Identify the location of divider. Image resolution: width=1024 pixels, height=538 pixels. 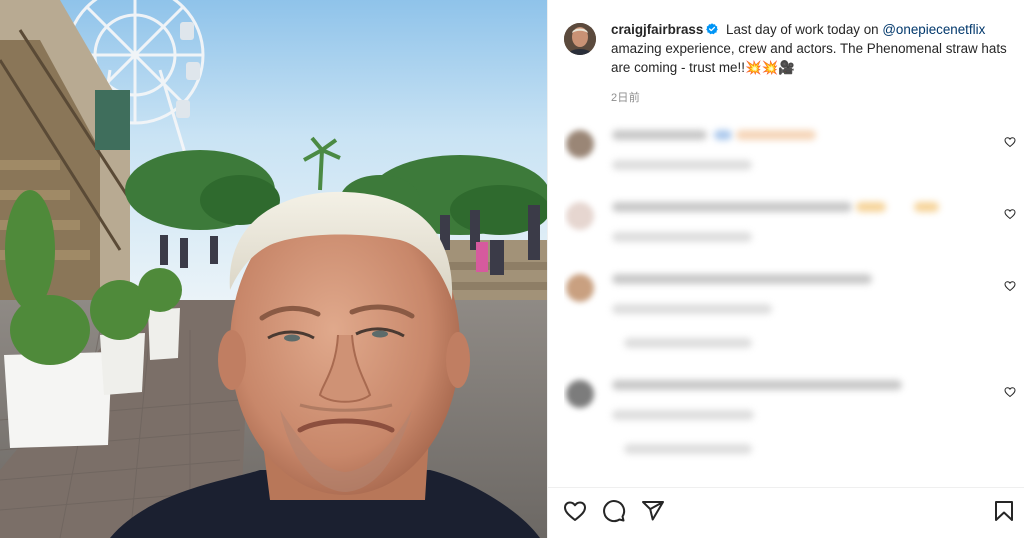
(786, 487).